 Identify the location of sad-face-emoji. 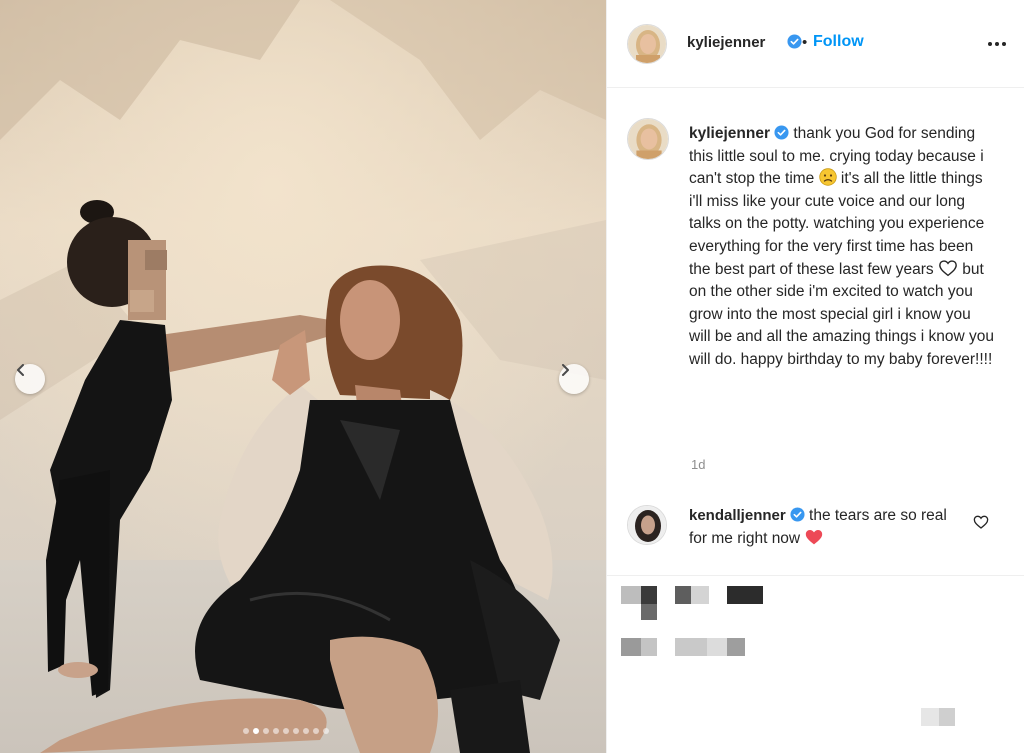
(827, 177).